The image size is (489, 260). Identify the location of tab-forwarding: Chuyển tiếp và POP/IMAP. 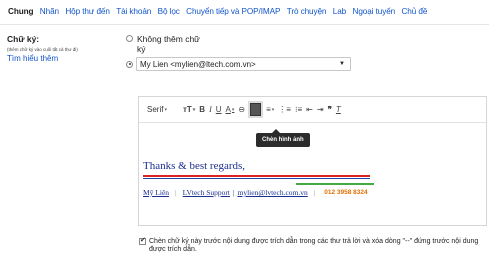
(233, 14).